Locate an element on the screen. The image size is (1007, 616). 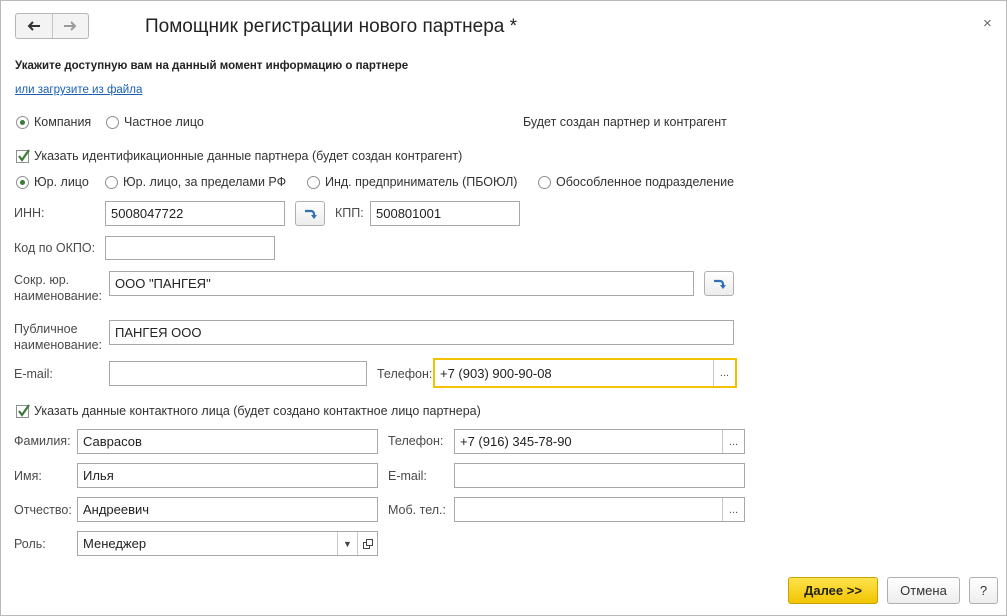
first-name-label: Имя: is located at coordinates (28, 476).